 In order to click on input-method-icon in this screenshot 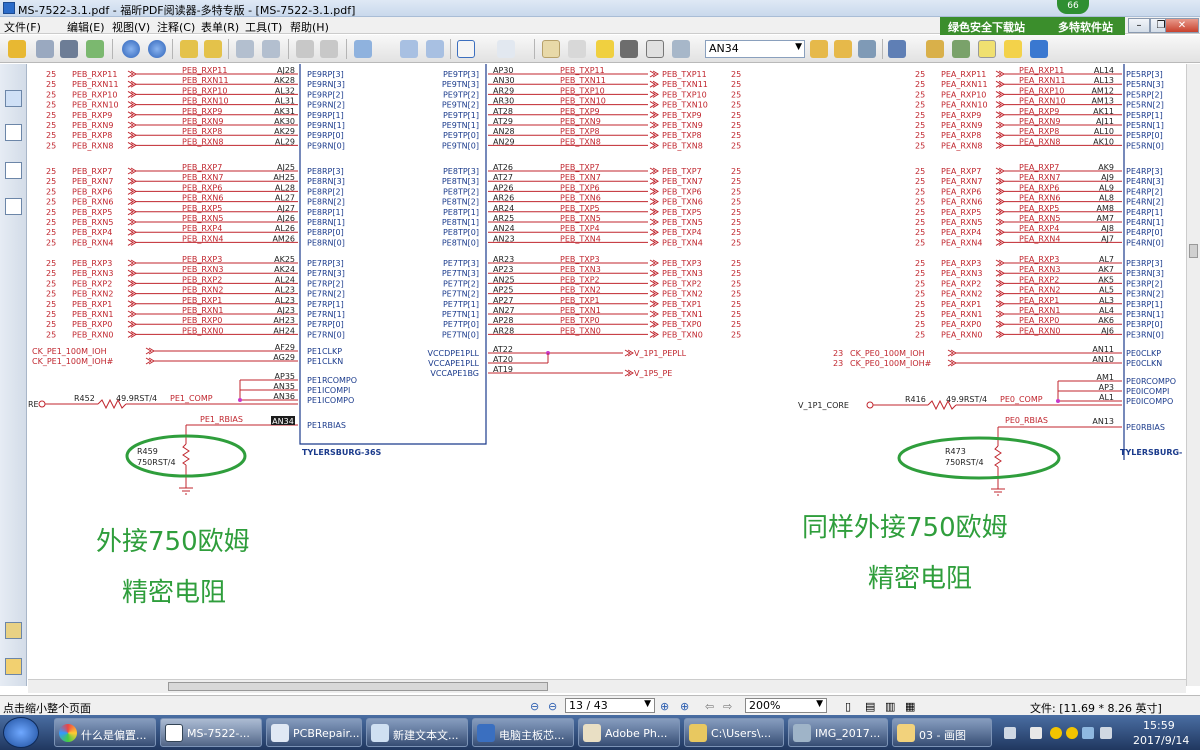, I will do `click(1036, 733)`.